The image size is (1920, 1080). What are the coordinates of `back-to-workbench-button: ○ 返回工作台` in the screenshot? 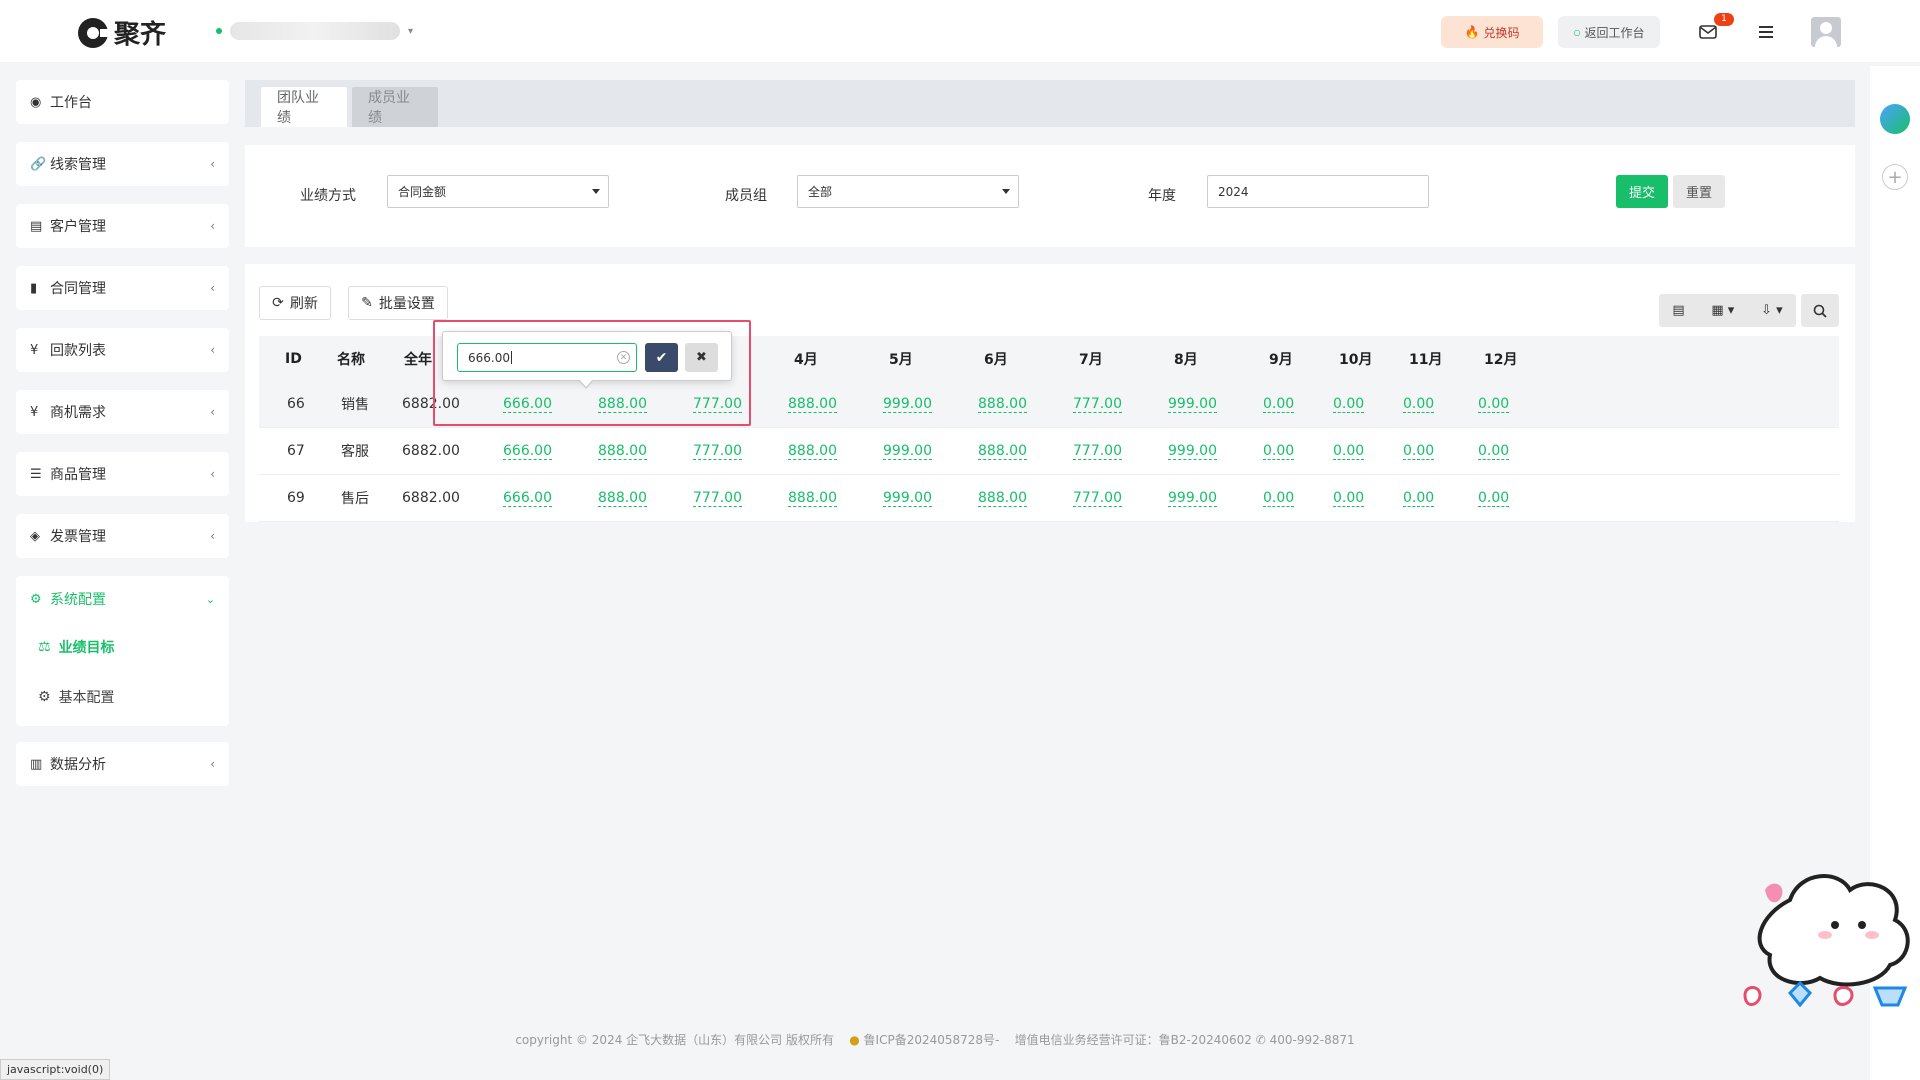 It's located at (1609, 32).